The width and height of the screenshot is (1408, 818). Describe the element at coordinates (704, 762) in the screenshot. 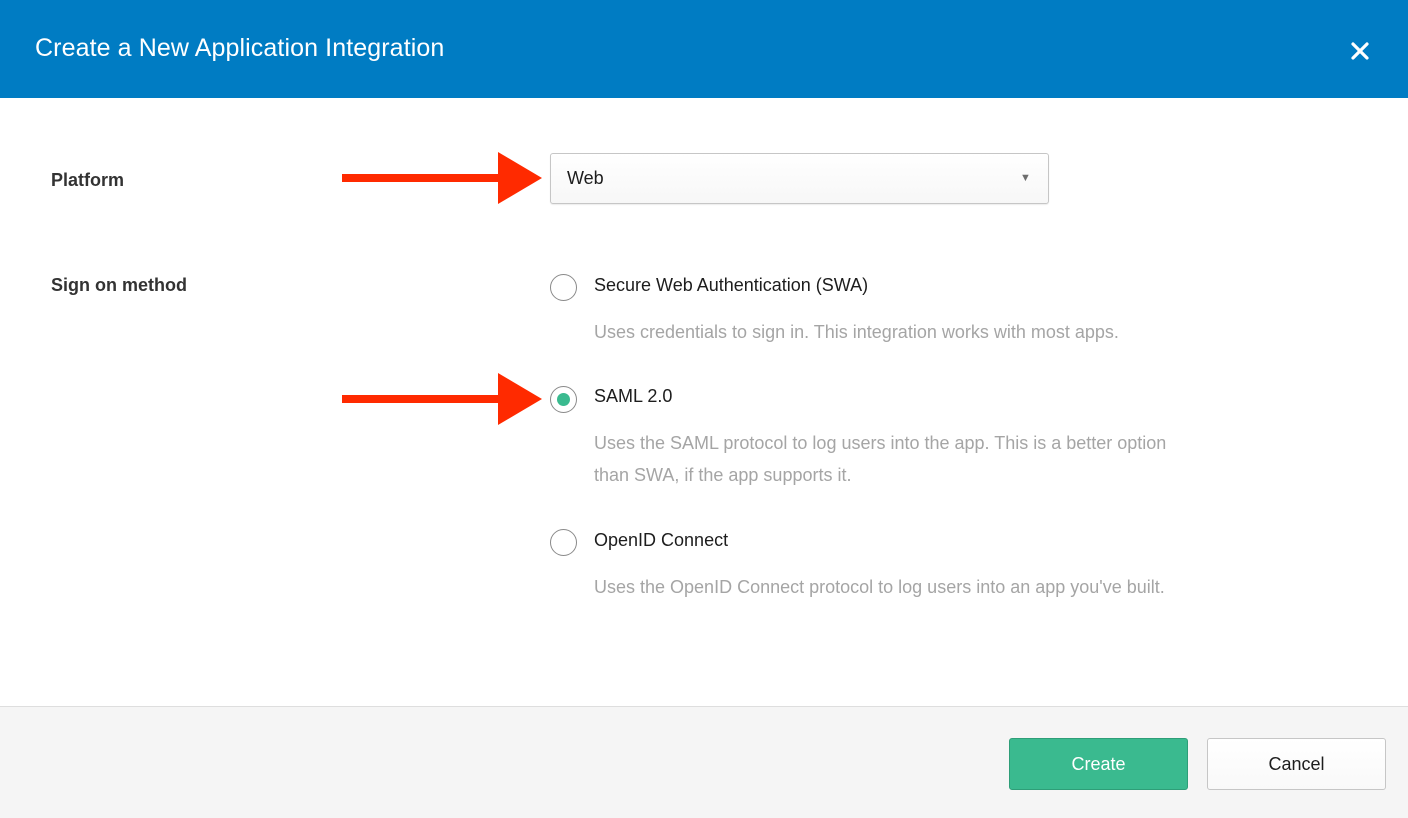

I see `dialog-footer: Create Cancel` at that location.